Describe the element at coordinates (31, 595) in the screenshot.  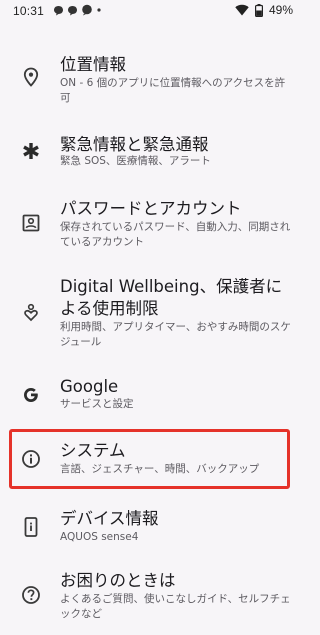
I see `help-icon` at that location.